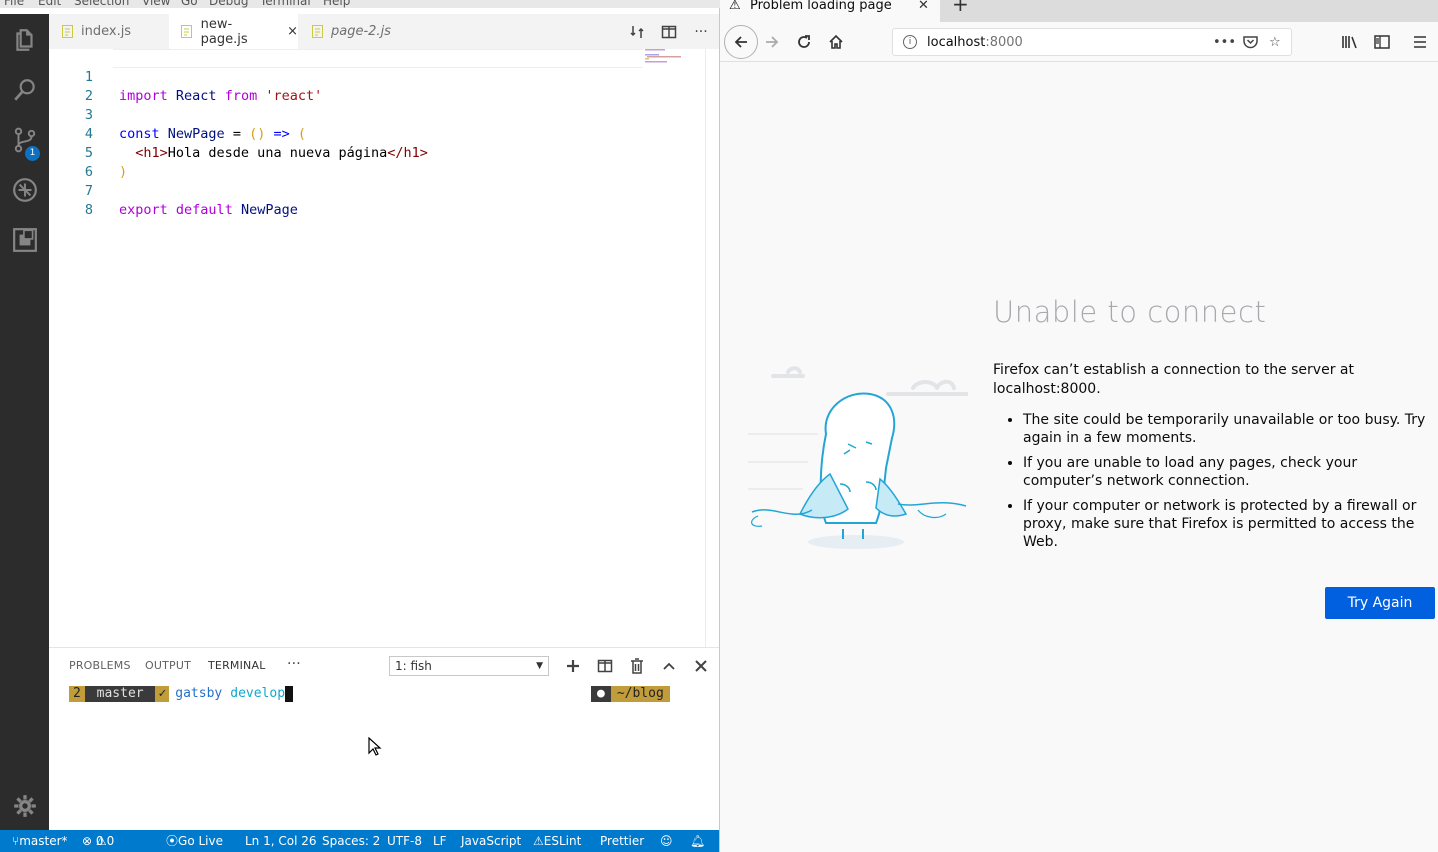 Image resolution: width=1438 pixels, height=852 pixels. What do you see at coordinates (294, 96) in the screenshot?
I see `string-literal: 'react'` at bounding box center [294, 96].